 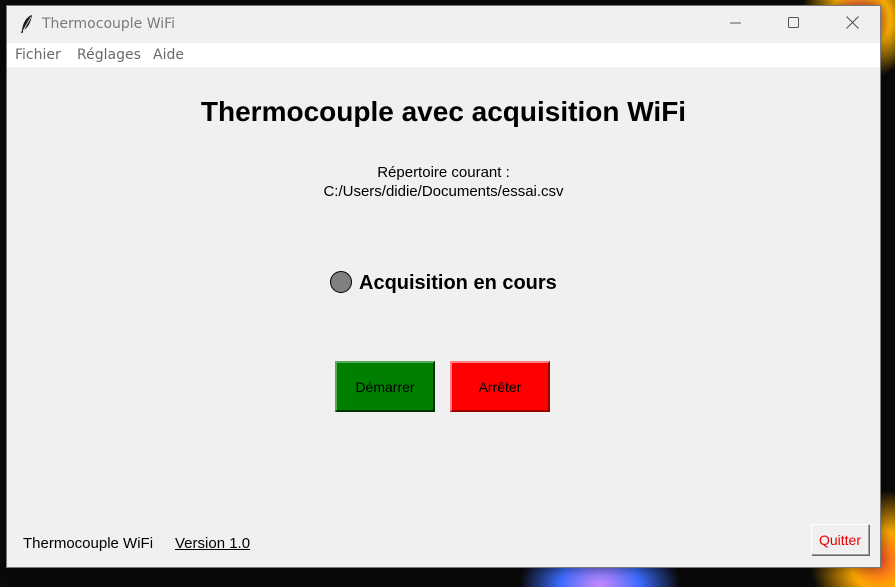 I want to click on window-title: Thermocouple WiFi, so click(x=109, y=24).